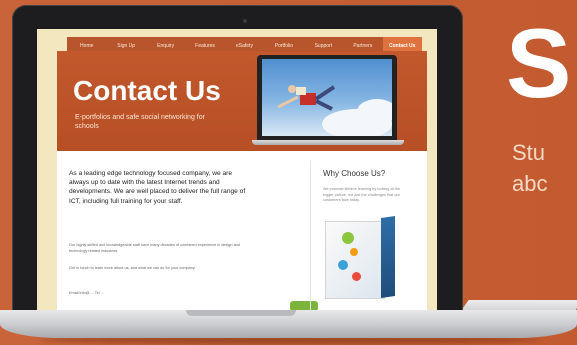  What do you see at coordinates (530, 183) in the screenshot?
I see `promo-line-2: abc` at bounding box center [530, 183].